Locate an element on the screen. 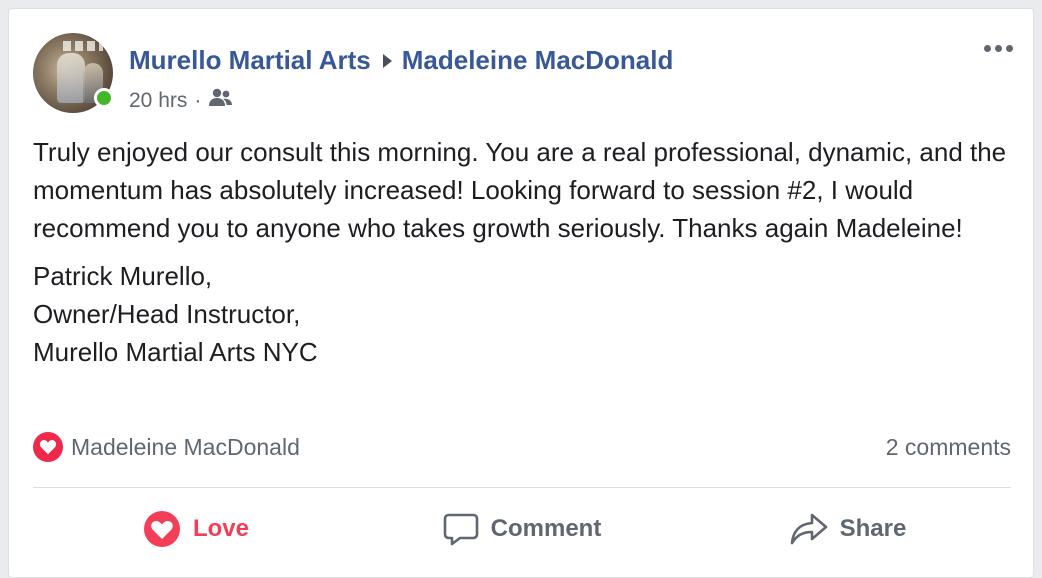 The image size is (1042, 578). signature-line: Owner/Head Instructor, is located at coordinates (167, 314).